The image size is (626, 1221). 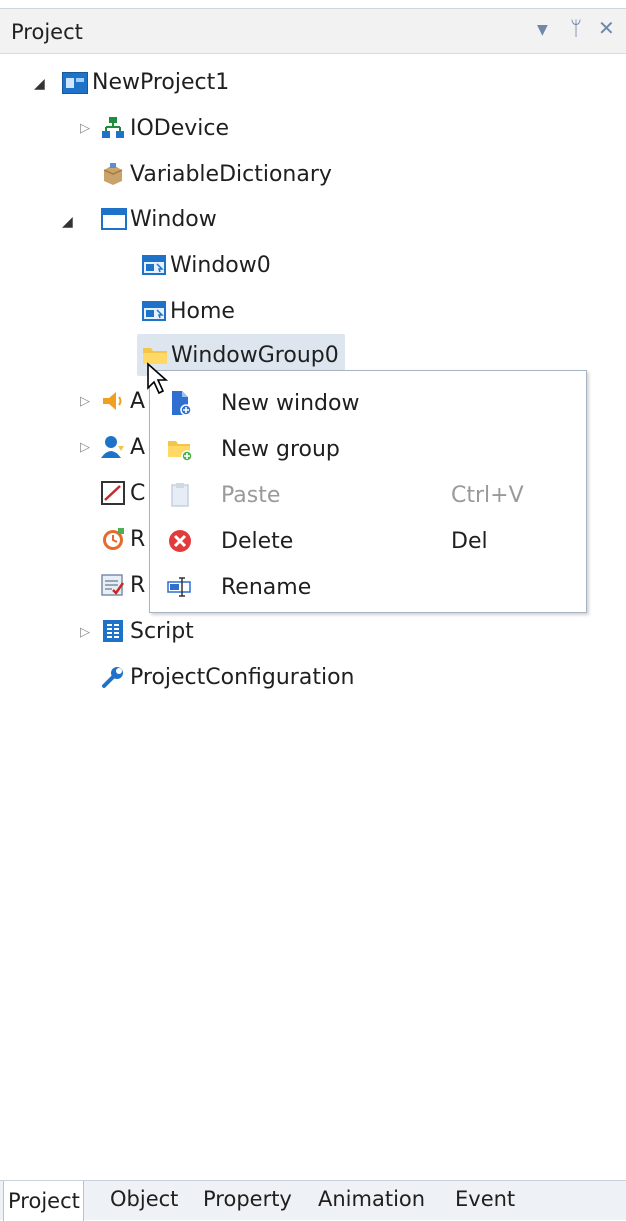 What do you see at coordinates (113, 174) in the screenshot?
I see `database-icon` at bounding box center [113, 174].